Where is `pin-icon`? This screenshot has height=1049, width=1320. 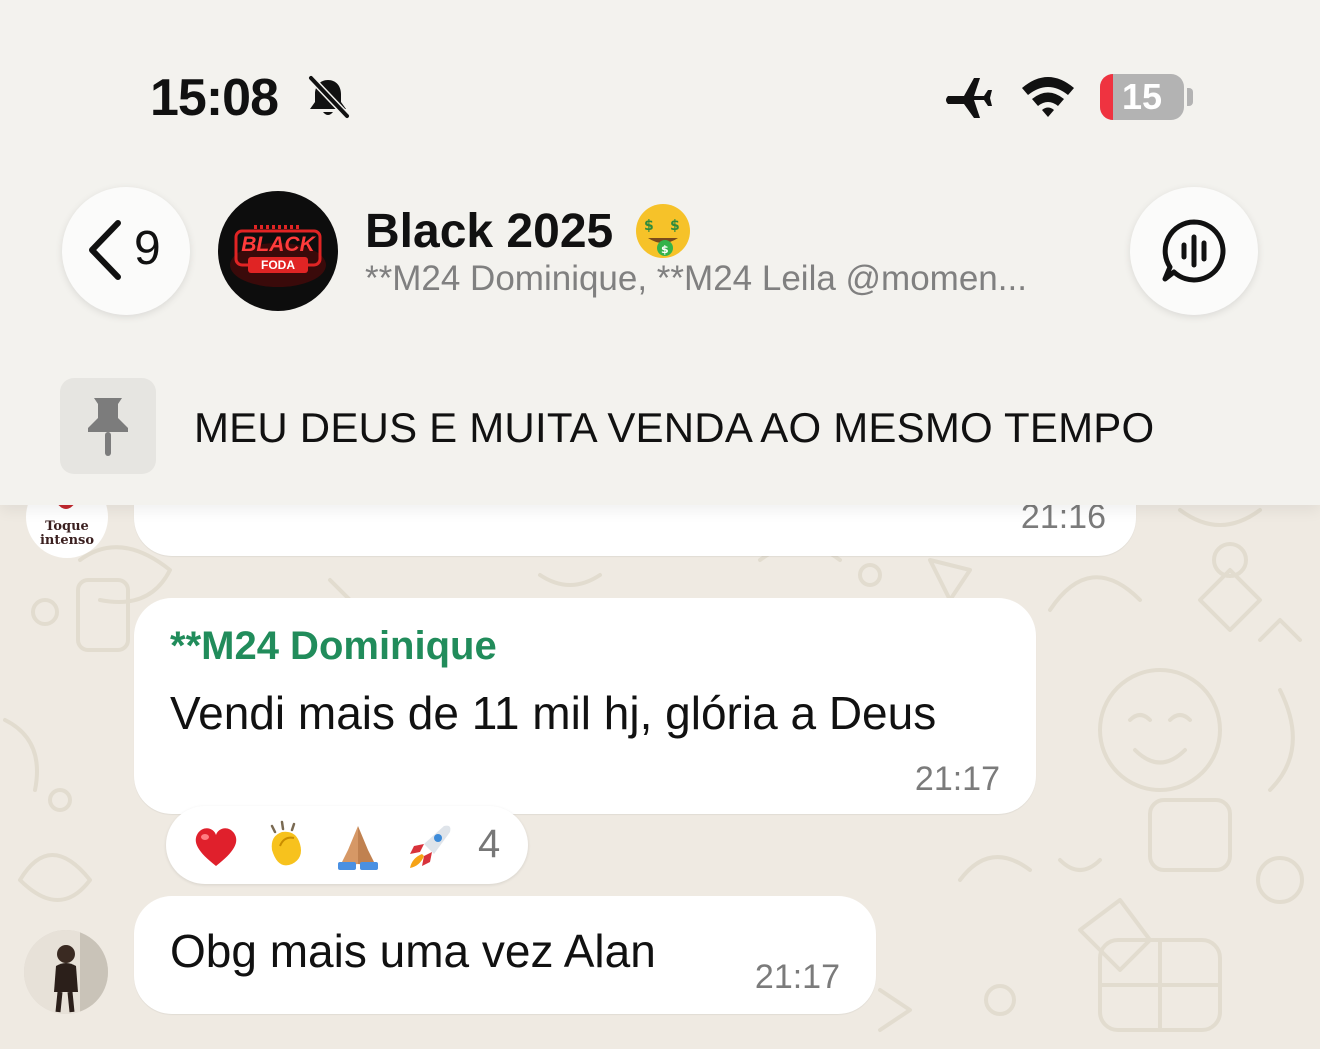
pin-icon is located at coordinates (108, 427).